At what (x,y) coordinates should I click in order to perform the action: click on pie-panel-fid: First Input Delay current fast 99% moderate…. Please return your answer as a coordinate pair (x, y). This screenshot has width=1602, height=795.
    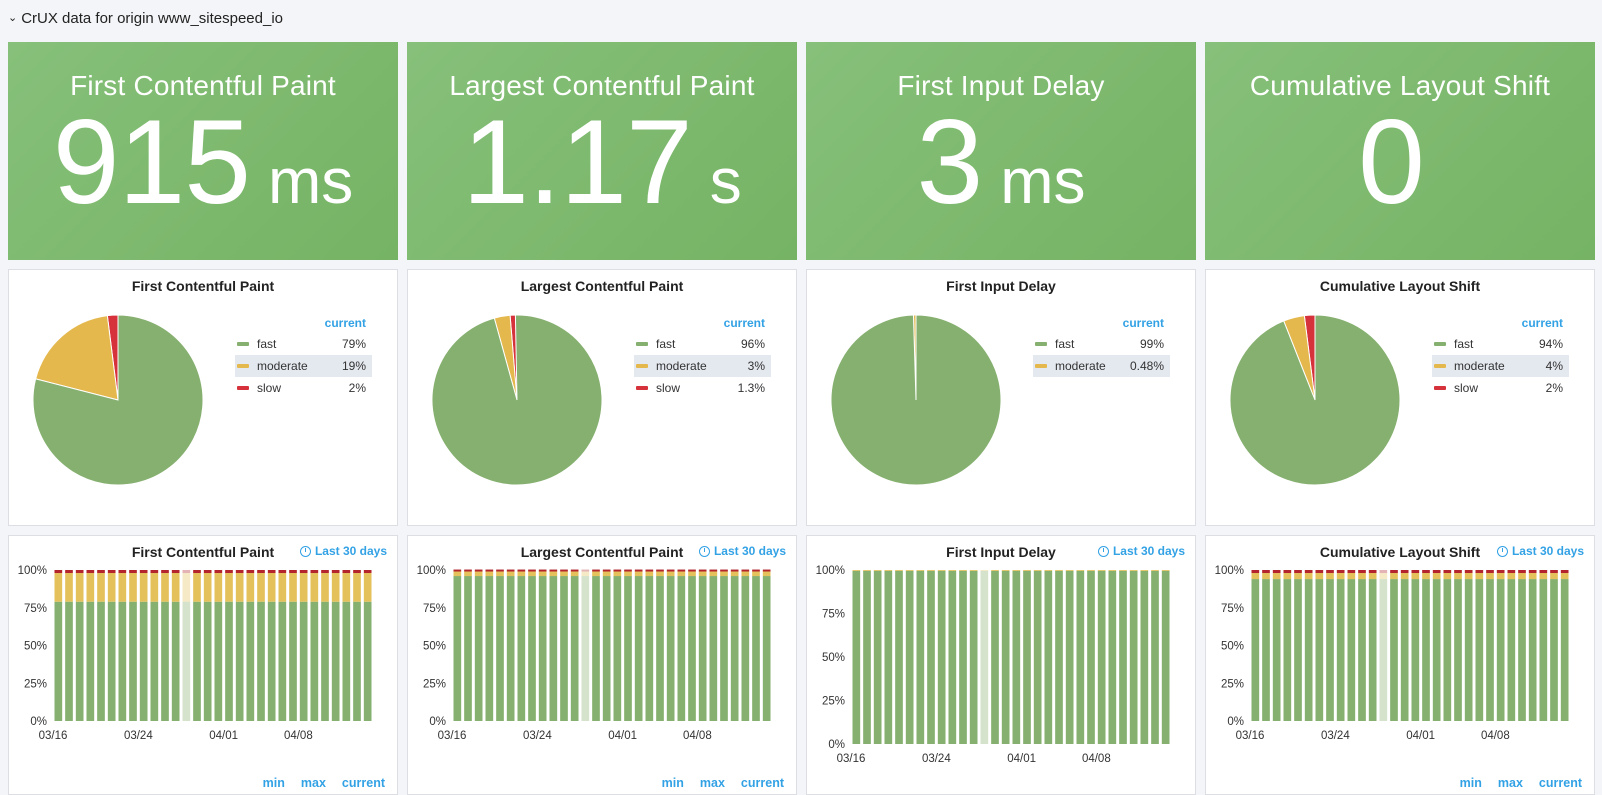
    Looking at the image, I should click on (1001, 397).